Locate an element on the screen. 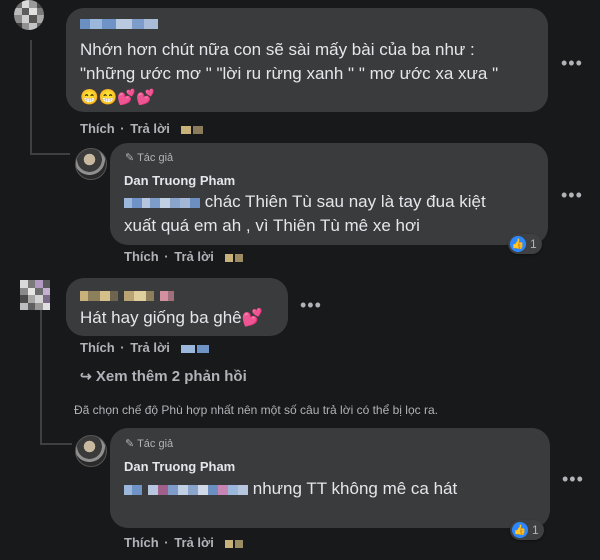 The image size is (600, 560). reply-text-content: nhưng TT không mê ca hát is located at coordinates (355, 488).